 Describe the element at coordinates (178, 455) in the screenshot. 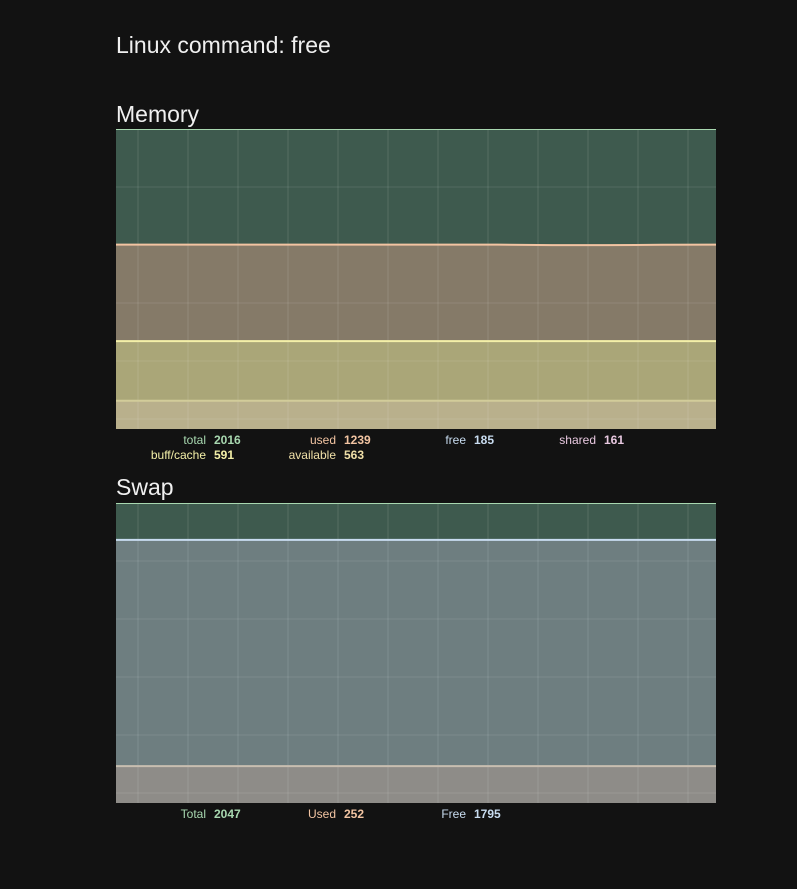

I see `memory-legend-label-buff-cache: buff/cache` at that location.